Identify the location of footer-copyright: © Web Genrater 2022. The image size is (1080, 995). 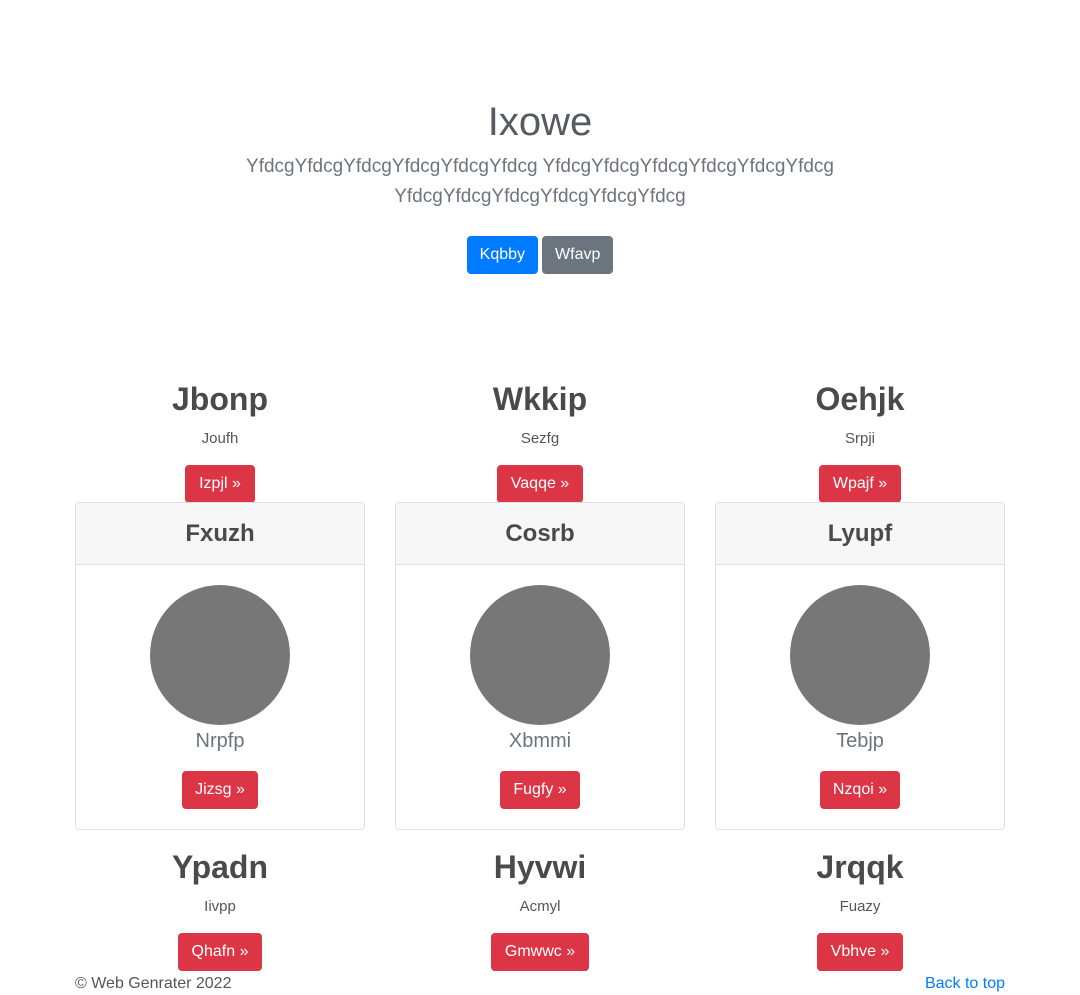
(153, 983).